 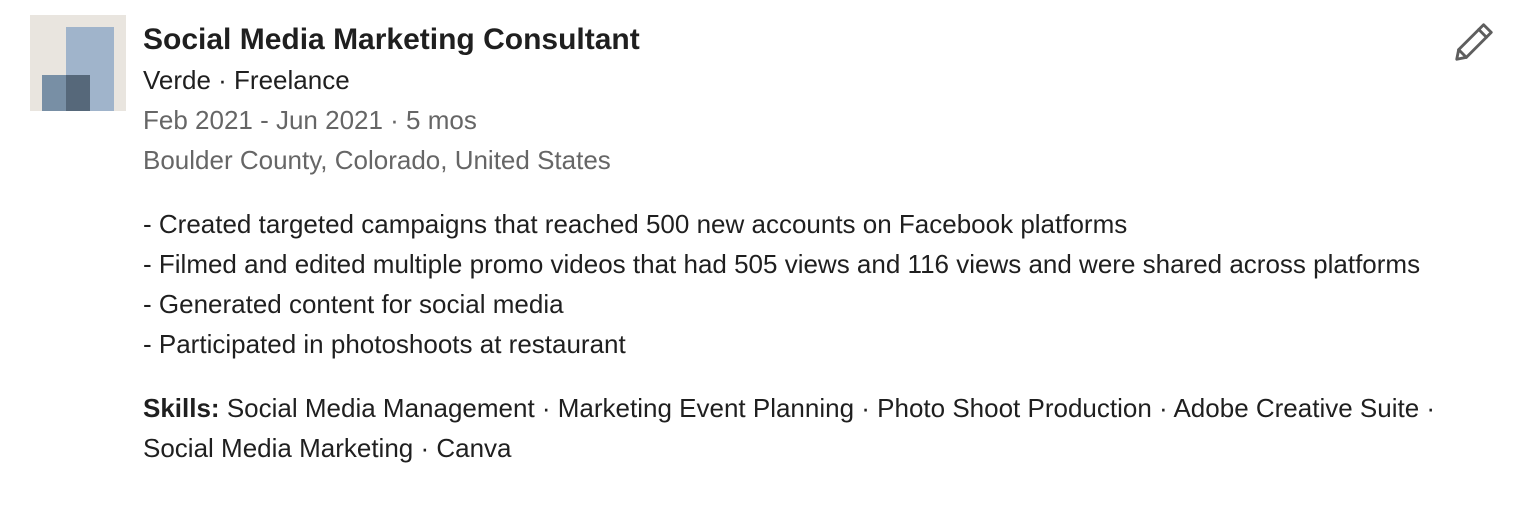 I want to click on company-logo, so click(x=78, y=63).